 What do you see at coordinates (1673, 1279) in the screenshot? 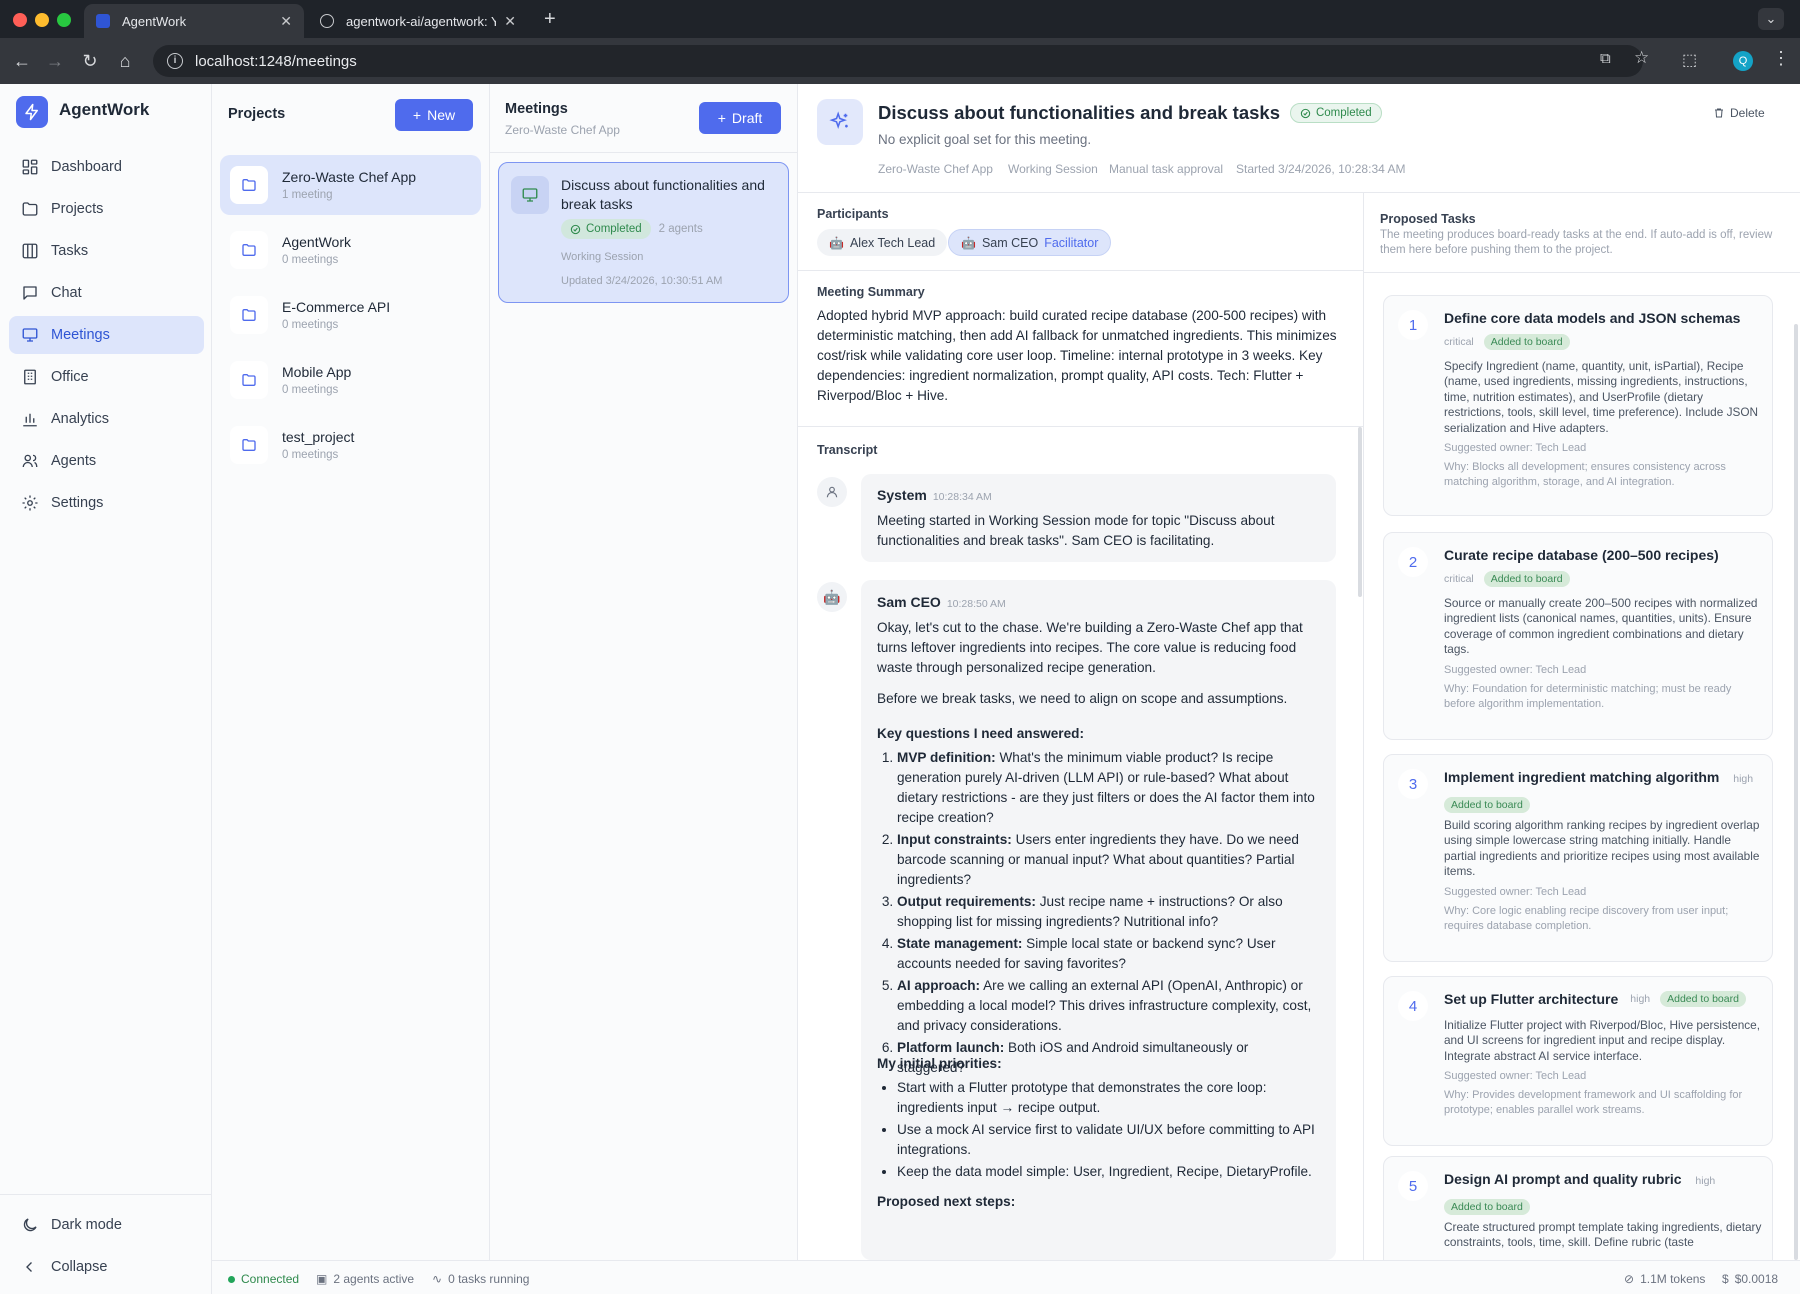
I see `tokens-text: 1.1M tokens` at bounding box center [1673, 1279].